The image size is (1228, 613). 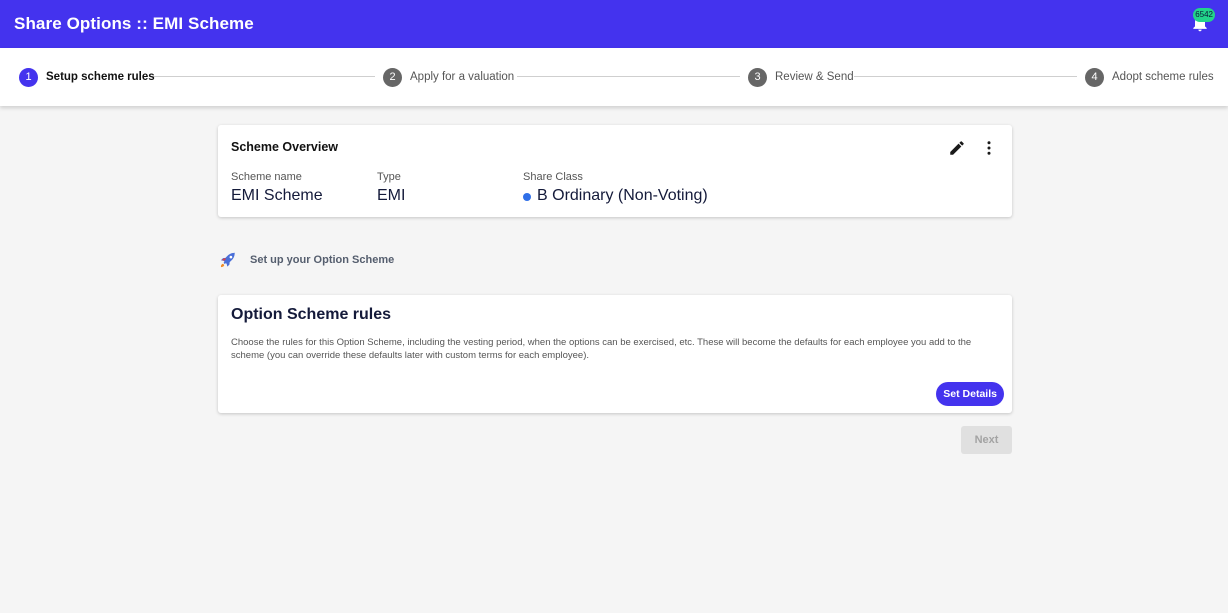 I want to click on step-1: 1 Setup scheme rules, so click(x=87, y=77).